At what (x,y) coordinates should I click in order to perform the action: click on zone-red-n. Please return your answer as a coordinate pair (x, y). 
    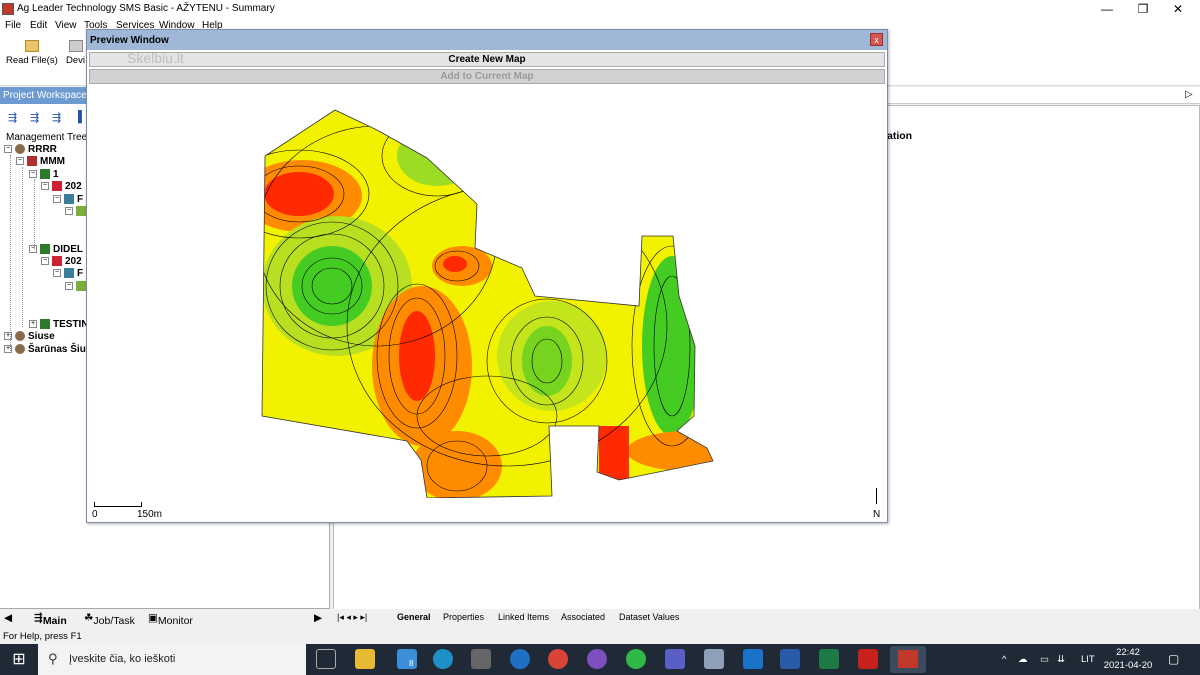
    Looking at the image, I should click on (455, 264).